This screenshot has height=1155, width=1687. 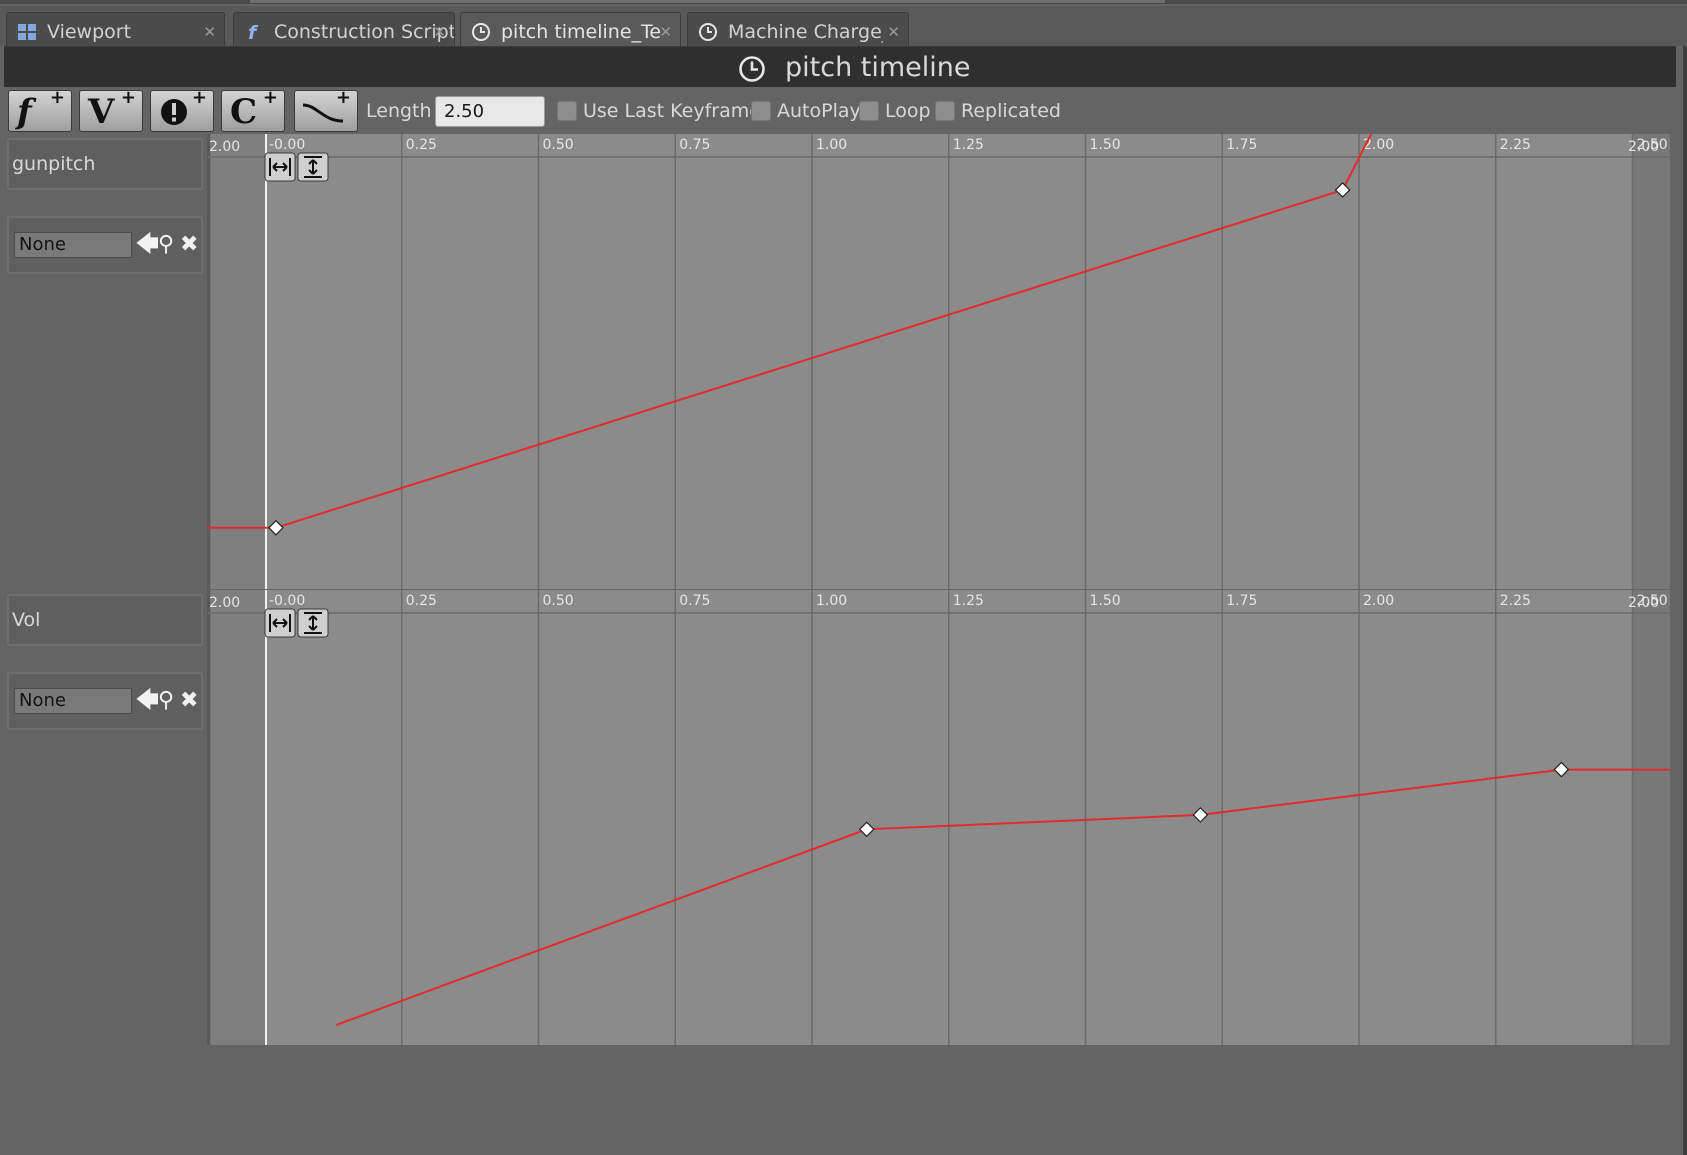 What do you see at coordinates (364, 32) in the screenshot?
I see `tab-label: Construction Script` at bounding box center [364, 32].